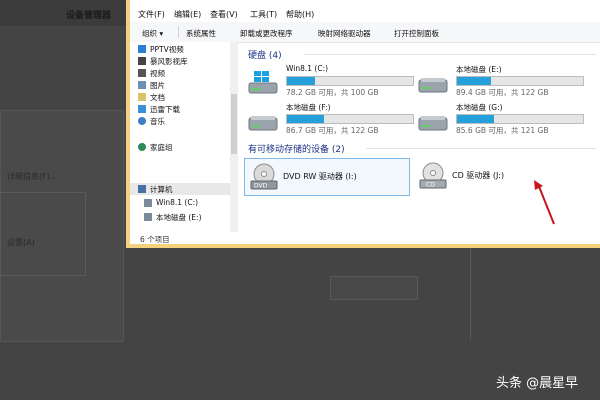 The image size is (600, 400). Describe the element at coordinates (308, 107) in the screenshot. I see `drive-f-name: 本地磁盘 (F:)` at that location.